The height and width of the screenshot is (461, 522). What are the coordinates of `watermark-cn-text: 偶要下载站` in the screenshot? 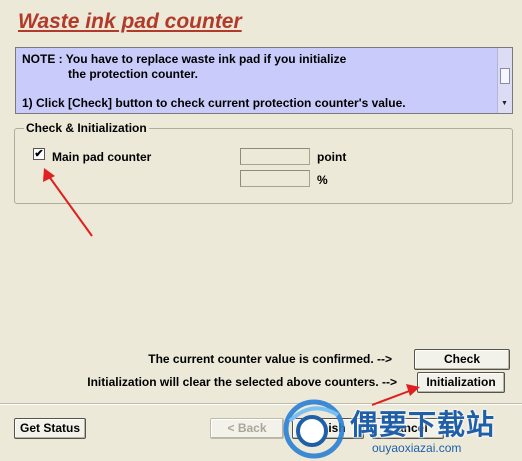 It's located at (423, 424).